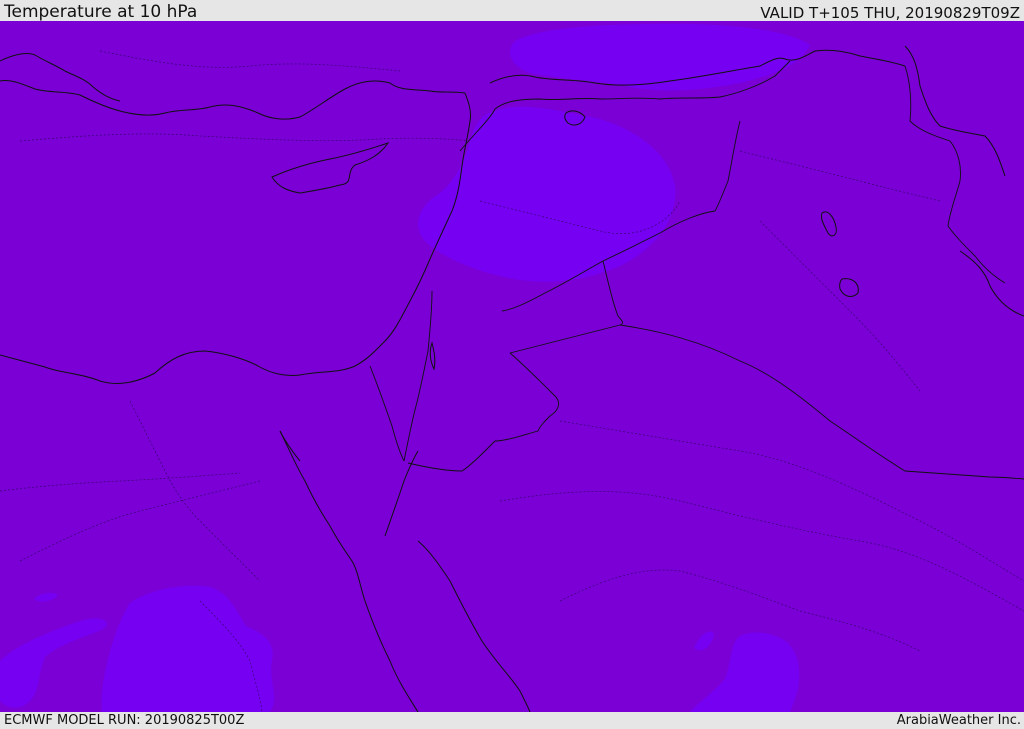 This screenshot has height=729, width=1024. What do you see at coordinates (124, 720) in the screenshot?
I see `model-run-label: ECMWF MODEL RUN: 20190825T00Z` at bounding box center [124, 720].